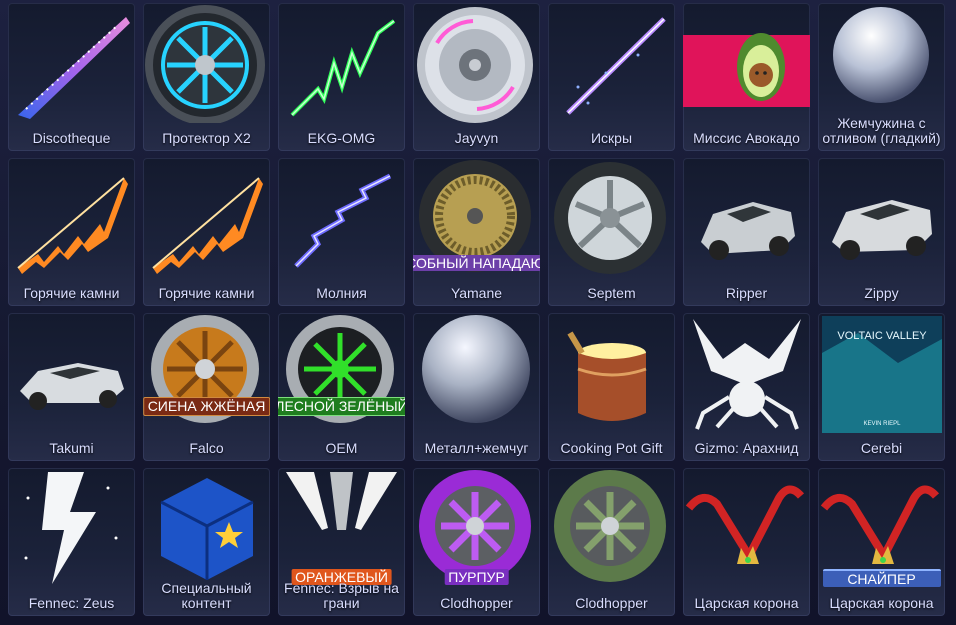 This screenshot has width=956, height=625. Describe the element at coordinates (881, 448) in the screenshot. I see `item-name: Cerebi` at that location.